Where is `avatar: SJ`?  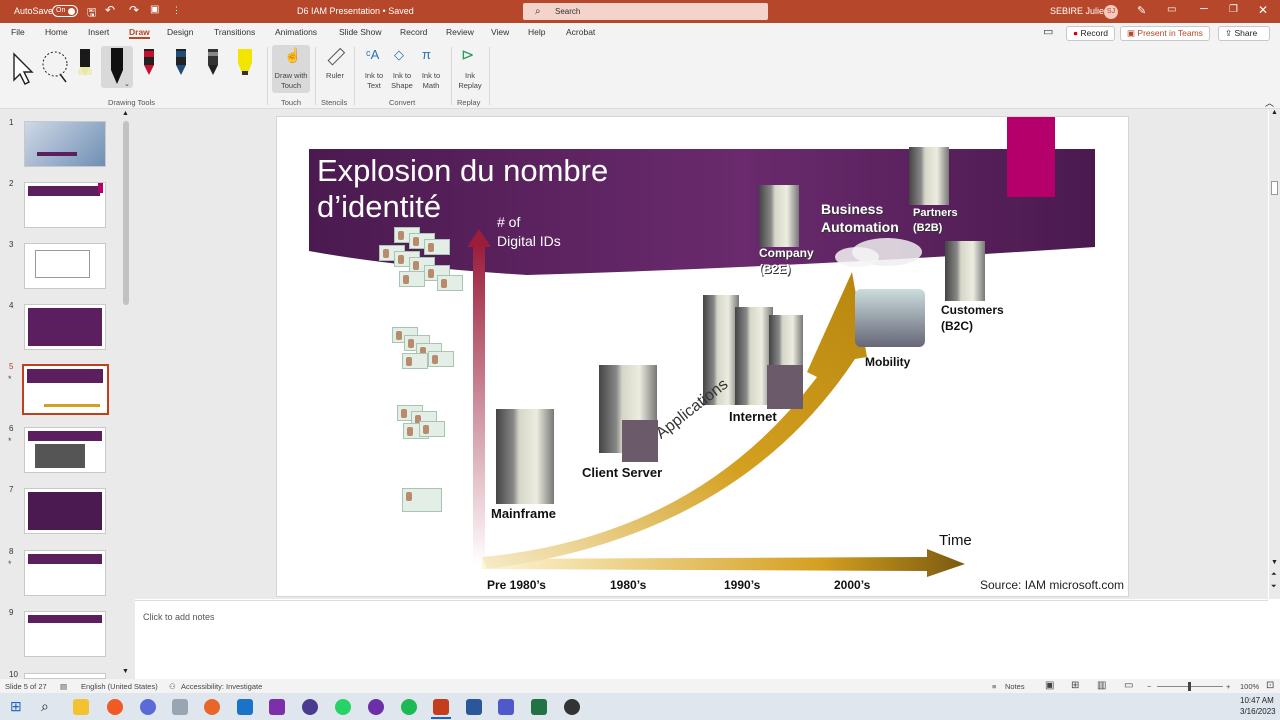 avatar: SJ is located at coordinates (1111, 12).